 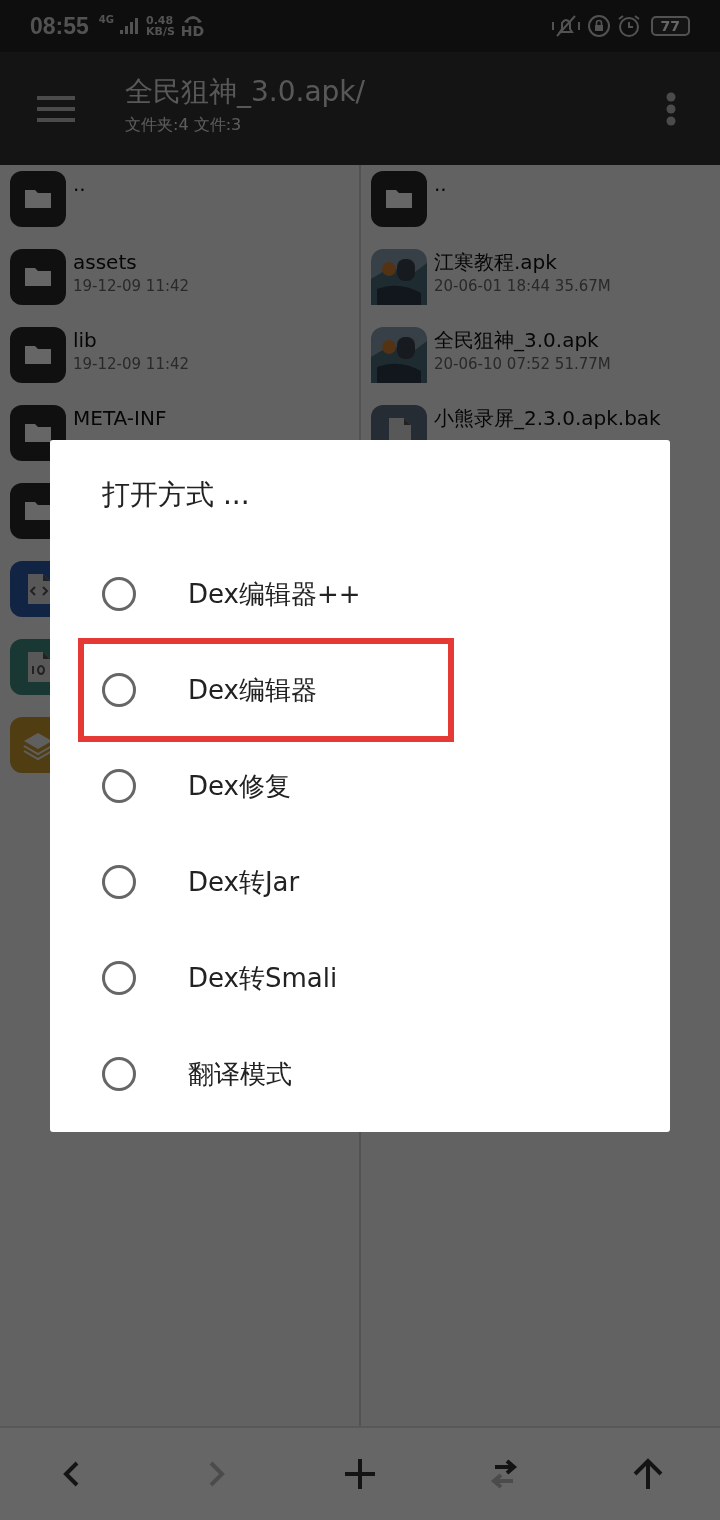 I want to click on phone-icon, so click(x=192, y=19).